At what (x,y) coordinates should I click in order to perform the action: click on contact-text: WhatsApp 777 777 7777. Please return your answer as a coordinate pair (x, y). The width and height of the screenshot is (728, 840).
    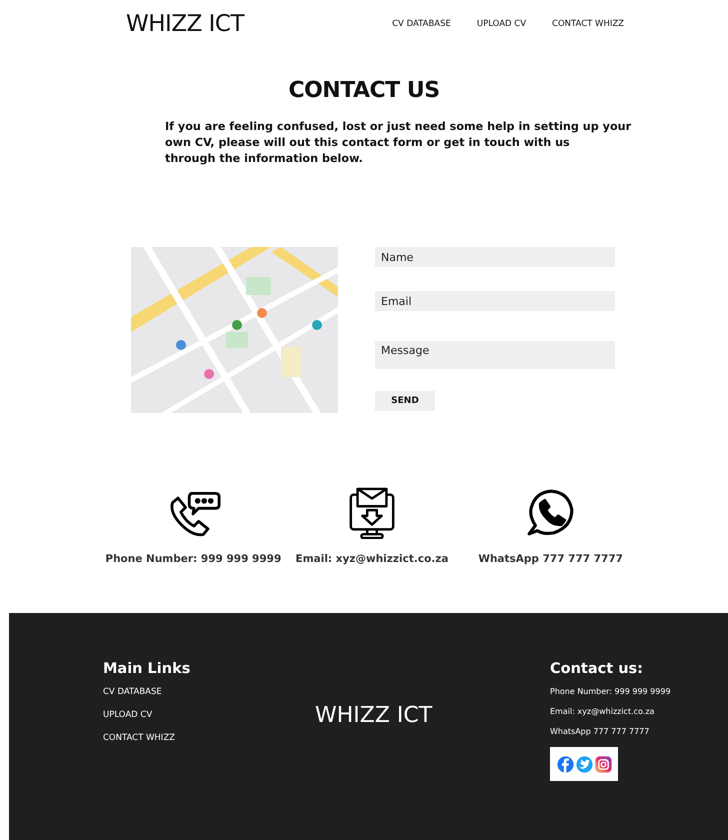
    Looking at the image, I should click on (550, 559).